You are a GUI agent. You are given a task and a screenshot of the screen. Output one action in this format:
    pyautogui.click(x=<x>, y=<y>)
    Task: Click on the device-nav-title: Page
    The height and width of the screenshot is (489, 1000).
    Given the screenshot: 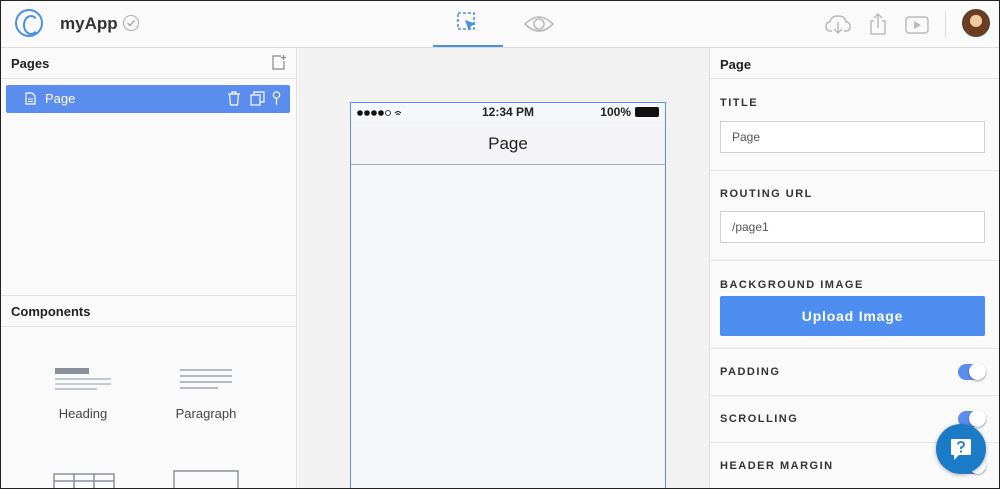 What is the action you would take?
    pyautogui.click(x=508, y=143)
    